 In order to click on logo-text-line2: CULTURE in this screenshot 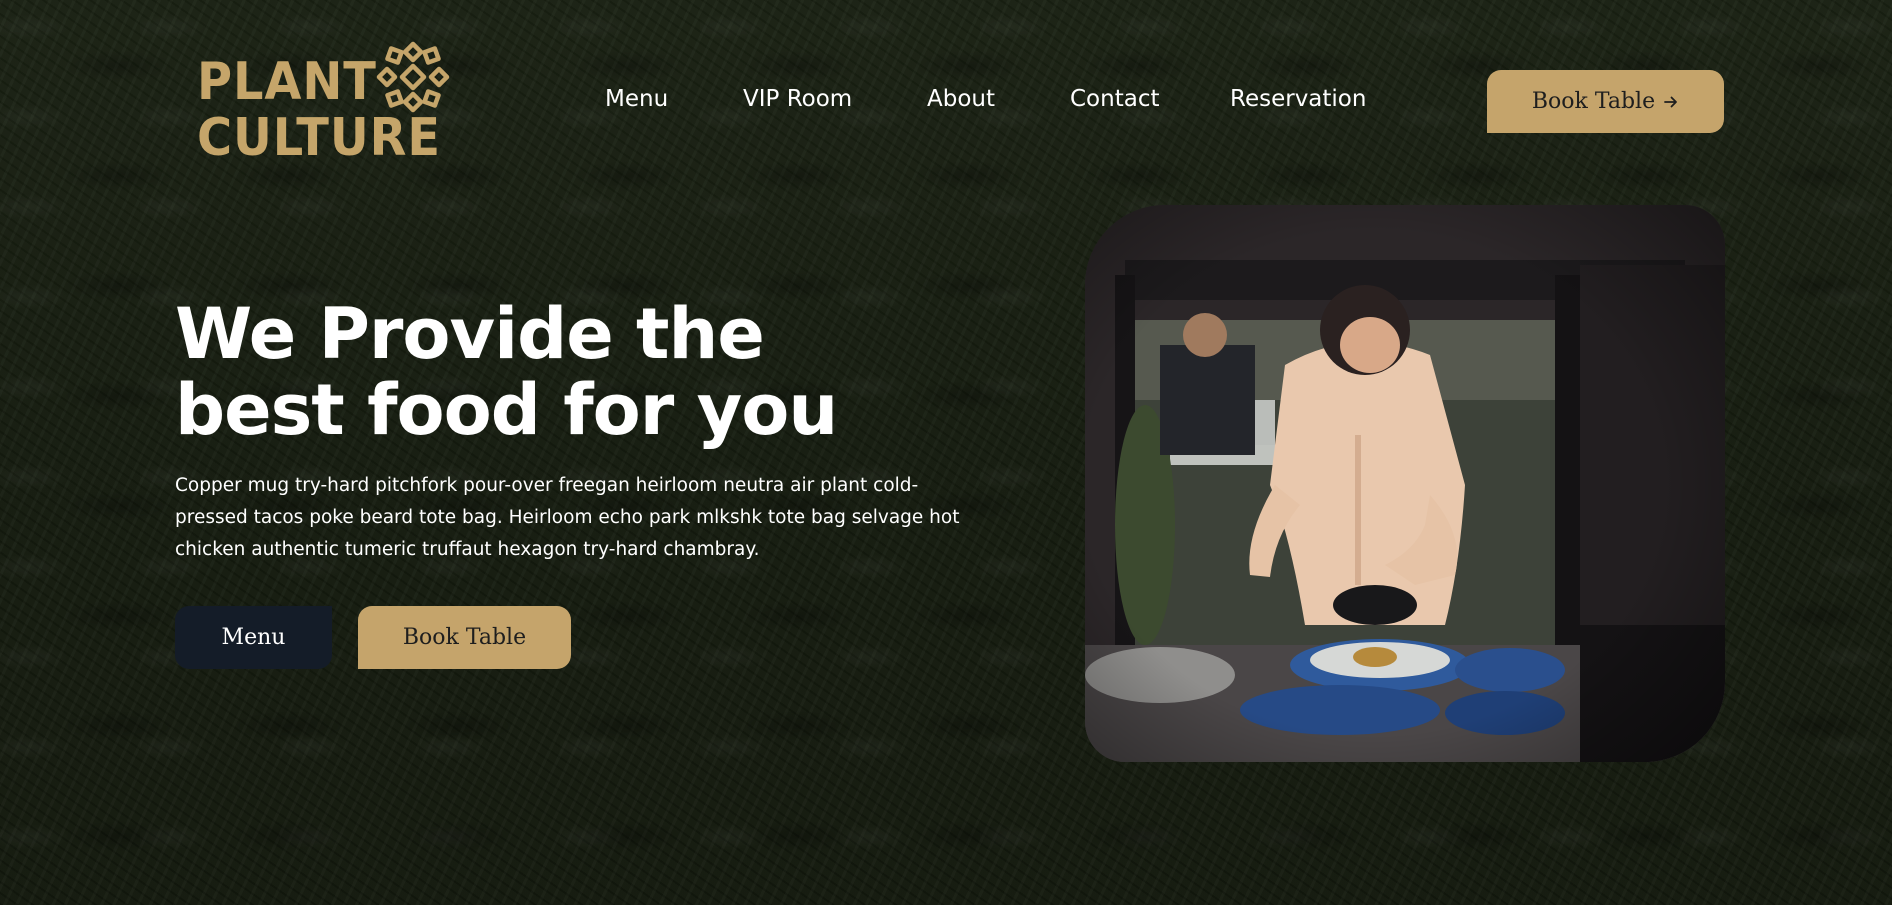, I will do `click(319, 138)`.